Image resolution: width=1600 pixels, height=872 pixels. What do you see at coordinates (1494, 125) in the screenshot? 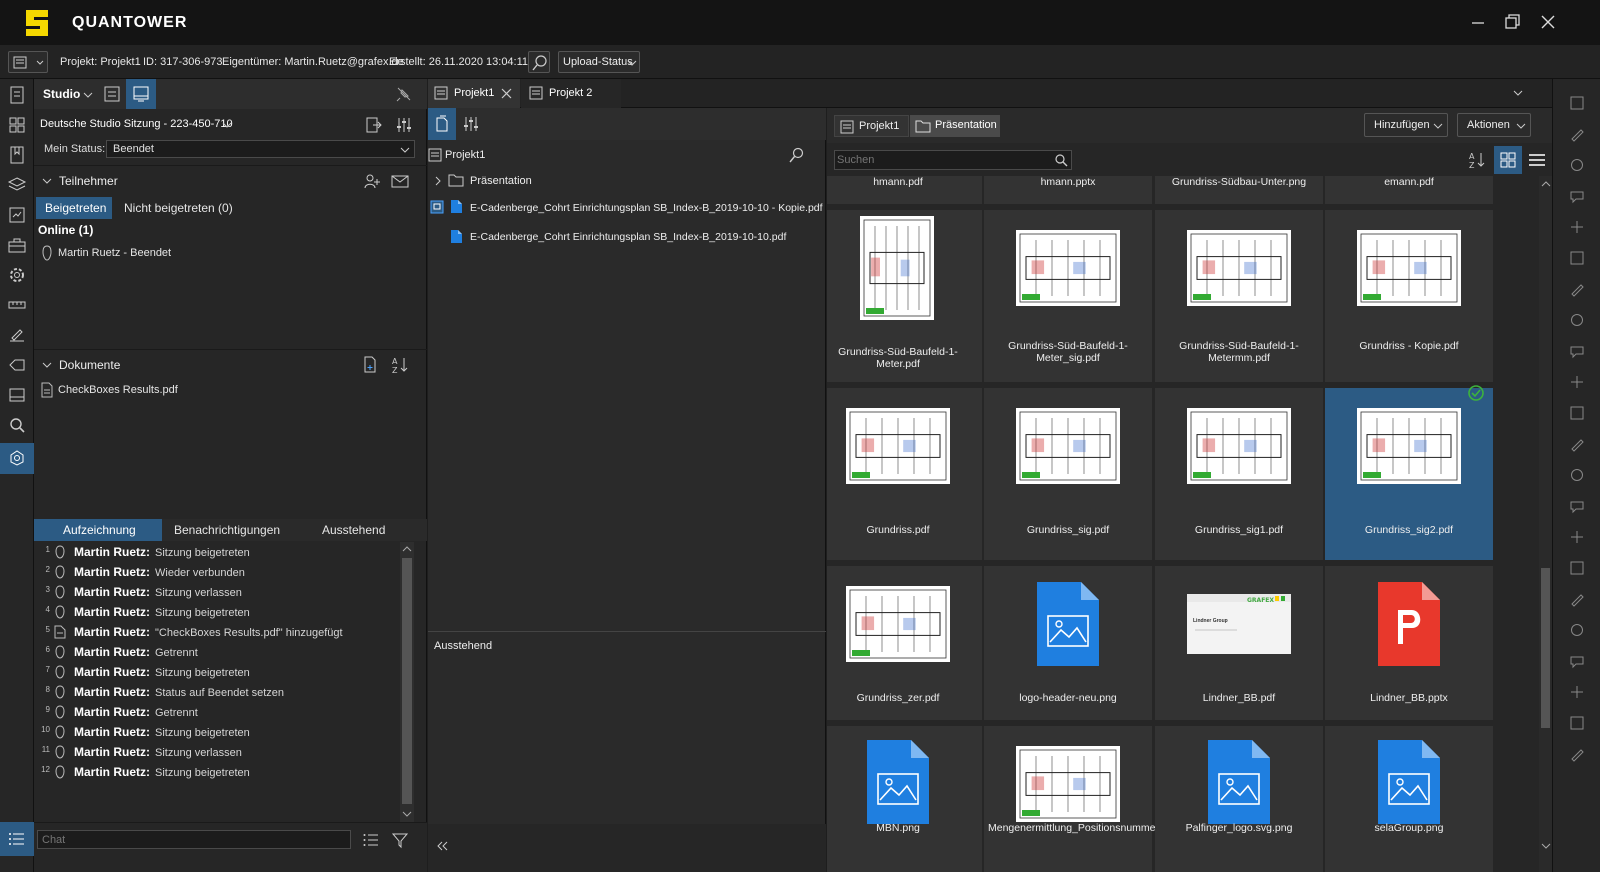
I see `actions-button: Aktionen` at bounding box center [1494, 125].